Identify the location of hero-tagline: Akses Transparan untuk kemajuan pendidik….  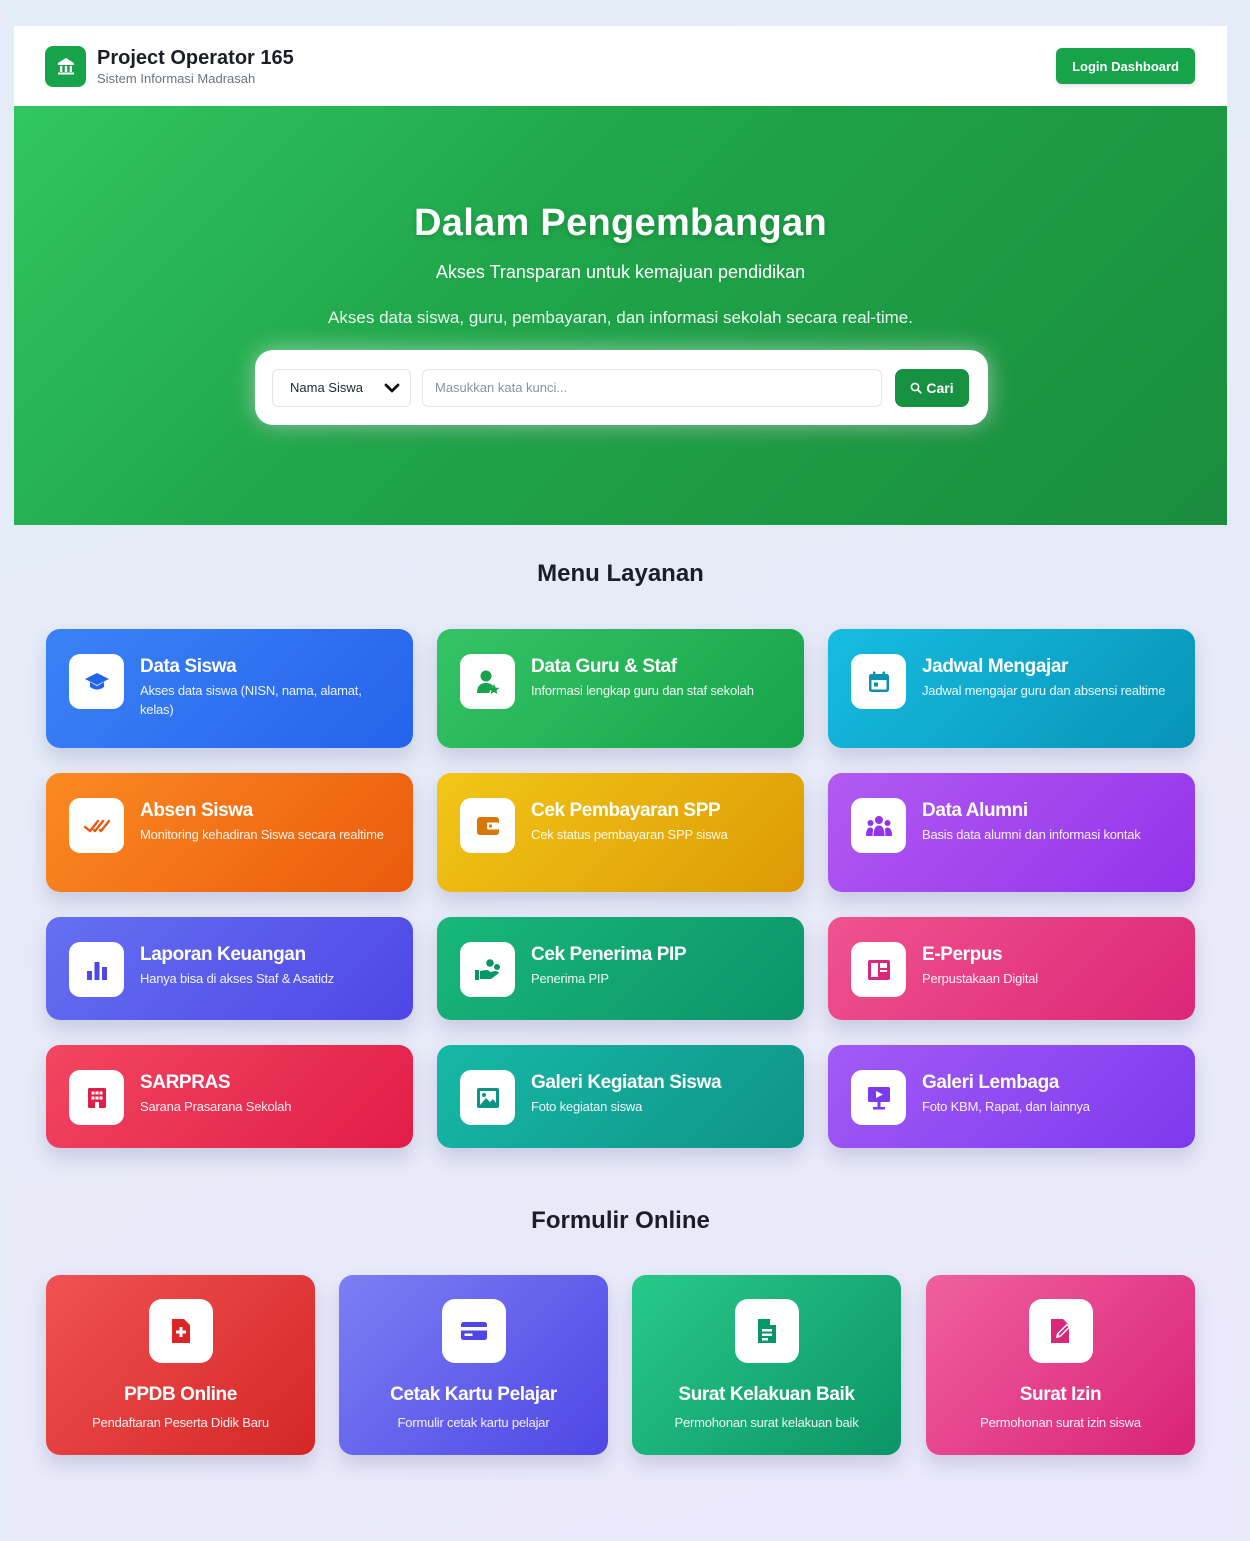
(620, 272).